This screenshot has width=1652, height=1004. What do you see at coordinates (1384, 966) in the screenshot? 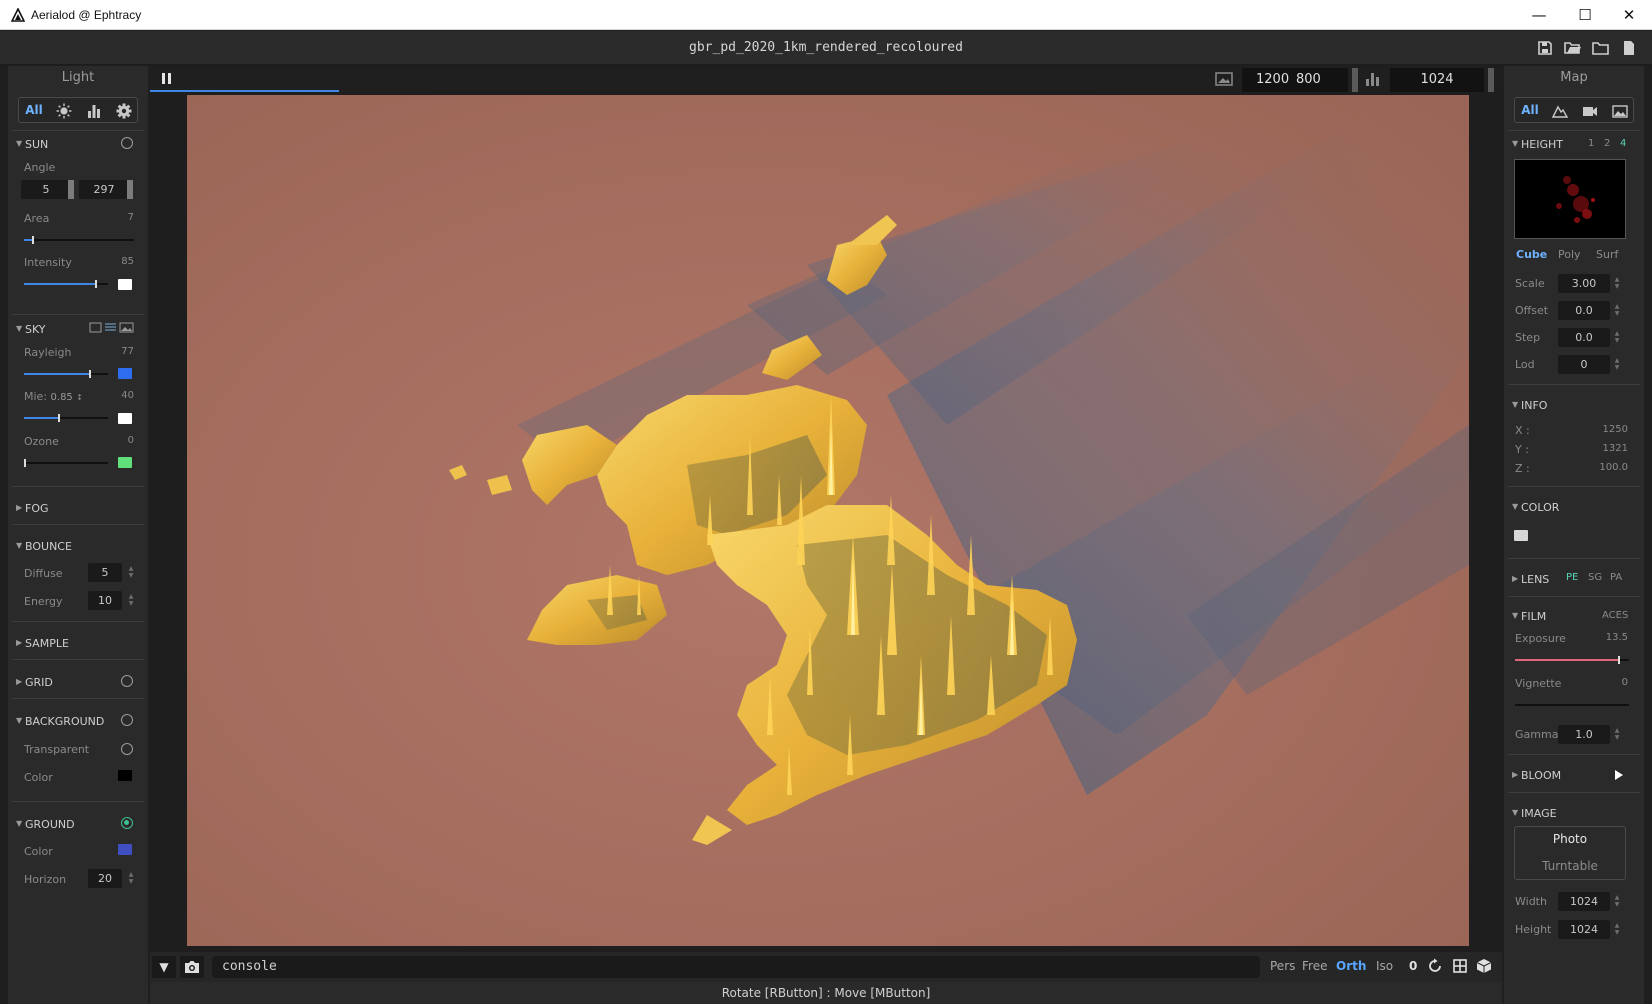
I see `view-iso: Iso` at bounding box center [1384, 966].